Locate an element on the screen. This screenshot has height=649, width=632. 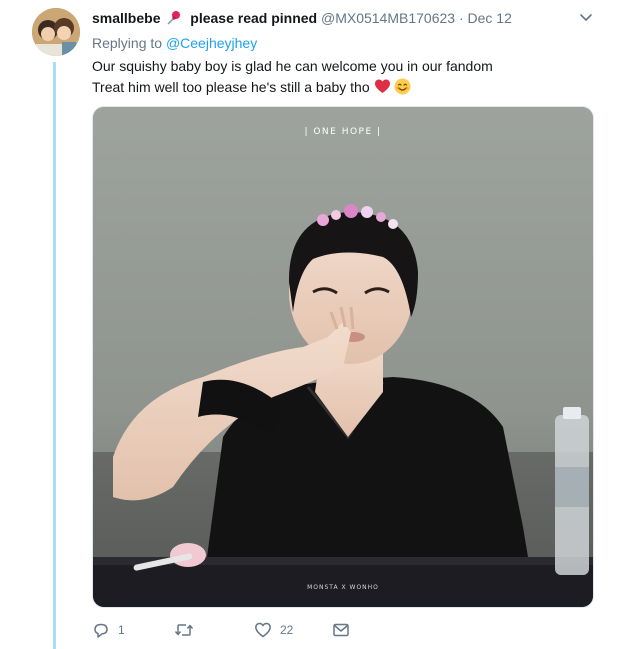
reply-prefix: Replying to is located at coordinates (127, 43).